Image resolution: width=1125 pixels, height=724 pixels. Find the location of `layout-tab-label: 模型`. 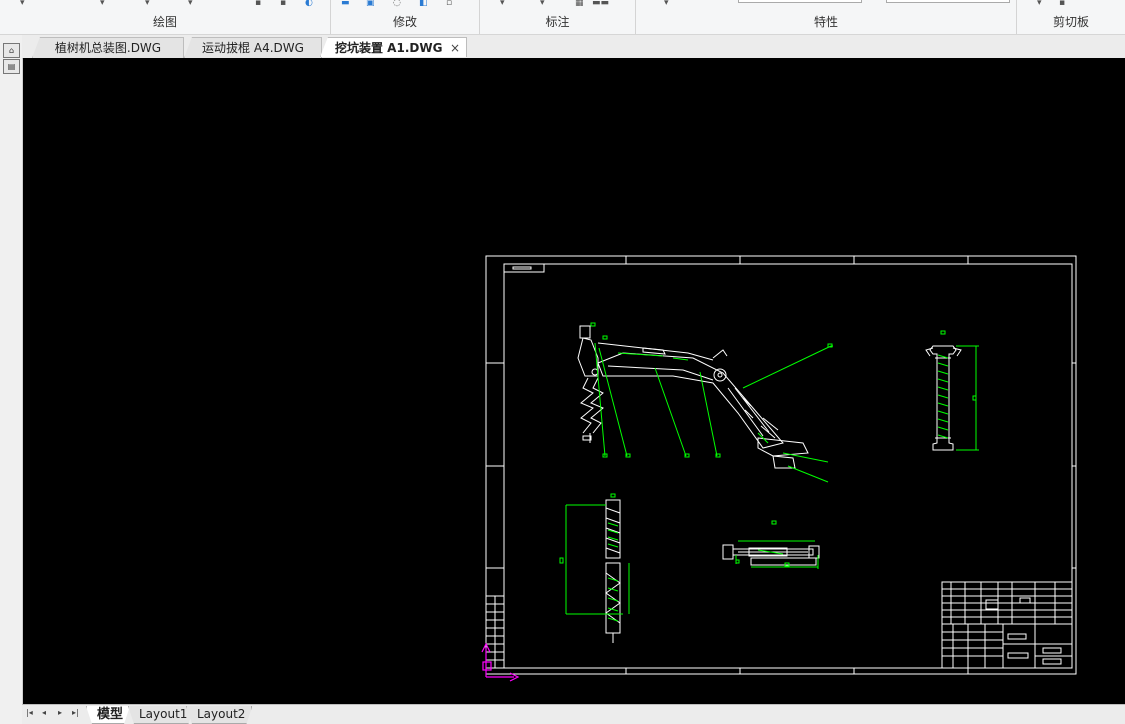

layout-tab-label: 模型 is located at coordinates (110, 714).